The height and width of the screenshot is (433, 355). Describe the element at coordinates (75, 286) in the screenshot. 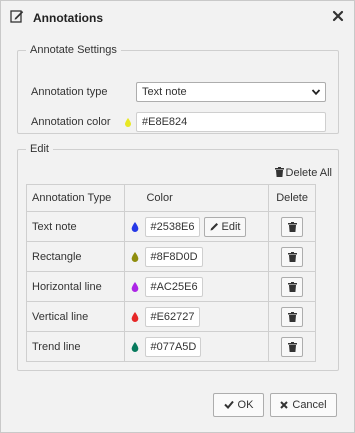

I see `annotation-type-cell: Horizontal line` at that location.